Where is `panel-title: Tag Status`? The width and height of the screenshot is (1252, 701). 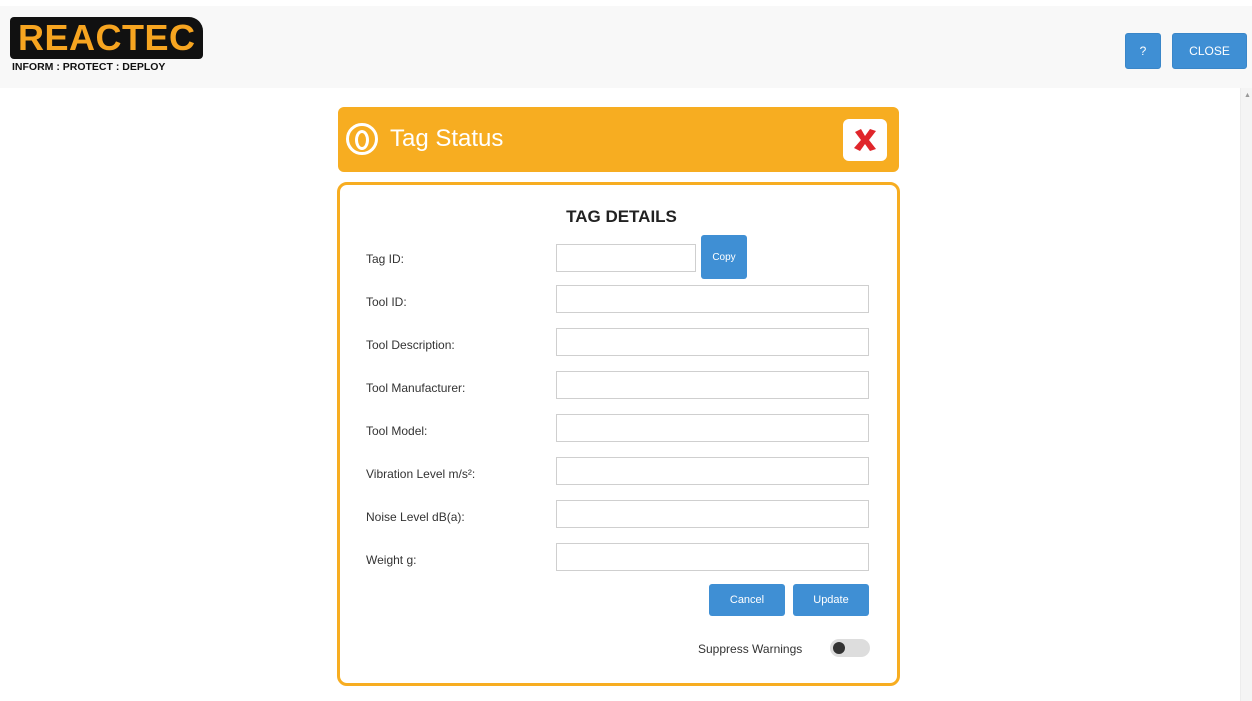
panel-title: Tag Status is located at coordinates (447, 138).